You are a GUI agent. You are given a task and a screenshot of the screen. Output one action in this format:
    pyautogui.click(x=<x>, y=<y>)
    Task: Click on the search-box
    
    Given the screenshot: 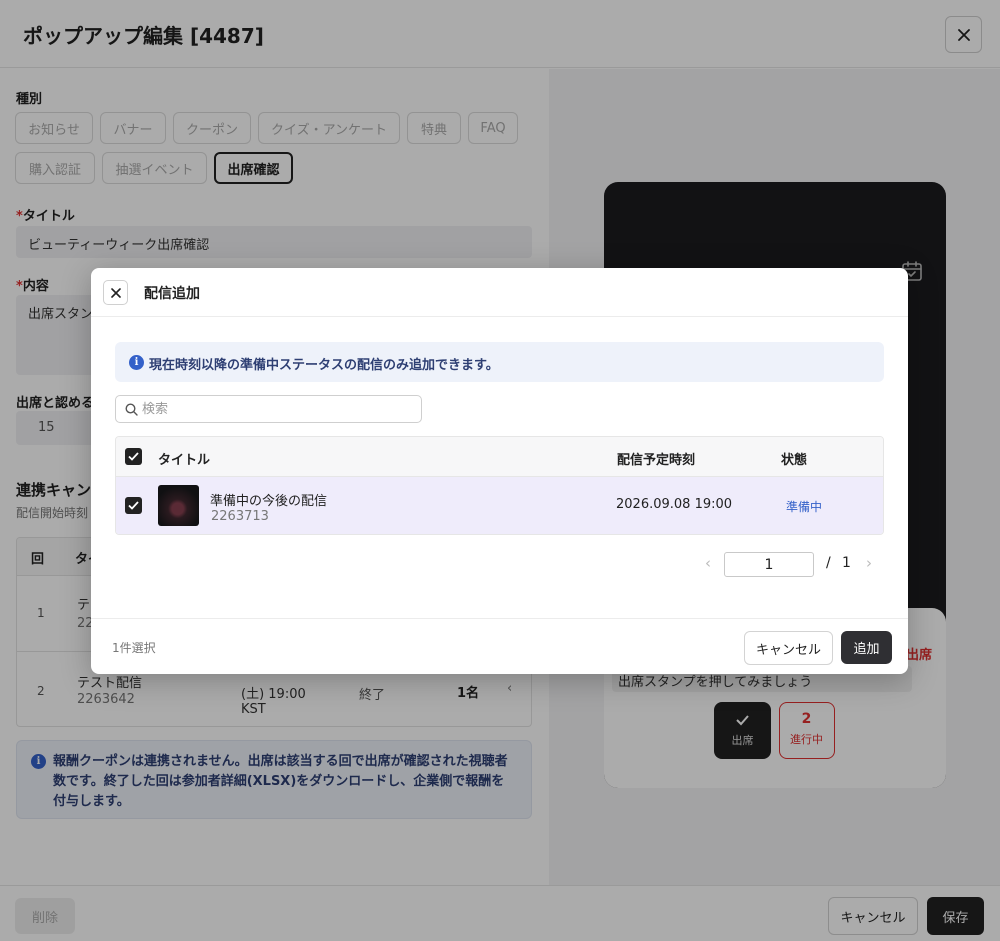 What is the action you would take?
    pyautogui.click(x=268, y=409)
    